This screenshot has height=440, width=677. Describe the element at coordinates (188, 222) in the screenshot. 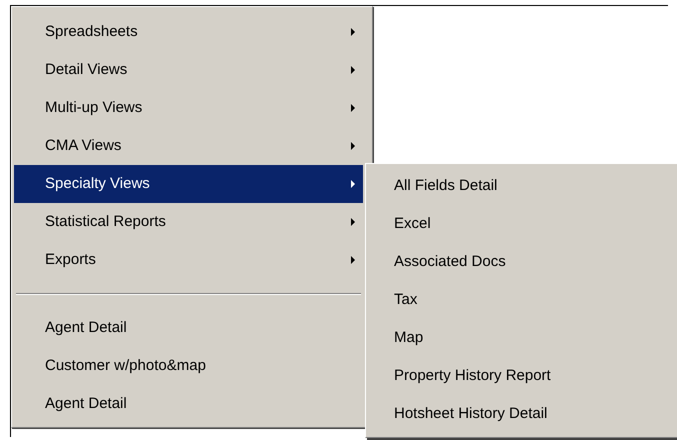

I see `menu-item: Statistical Reports` at that location.